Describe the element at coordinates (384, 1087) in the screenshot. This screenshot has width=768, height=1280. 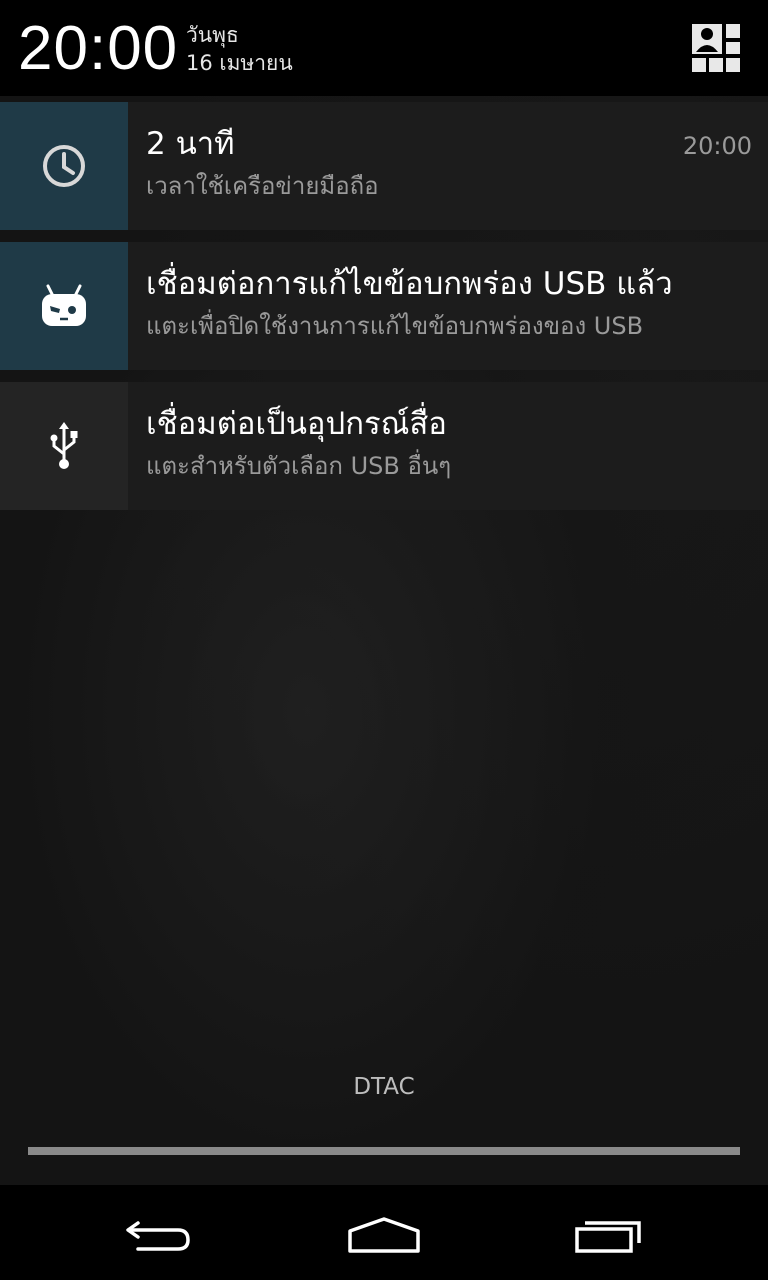
I see `carrier-label: DTAC` at that location.